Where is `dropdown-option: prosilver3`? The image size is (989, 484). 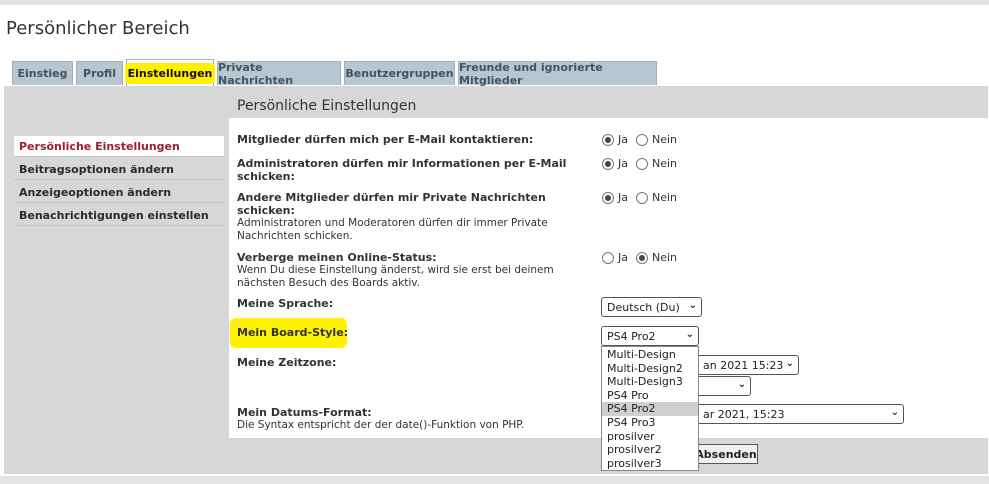
dropdown-option: prosilver3 is located at coordinates (650, 464).